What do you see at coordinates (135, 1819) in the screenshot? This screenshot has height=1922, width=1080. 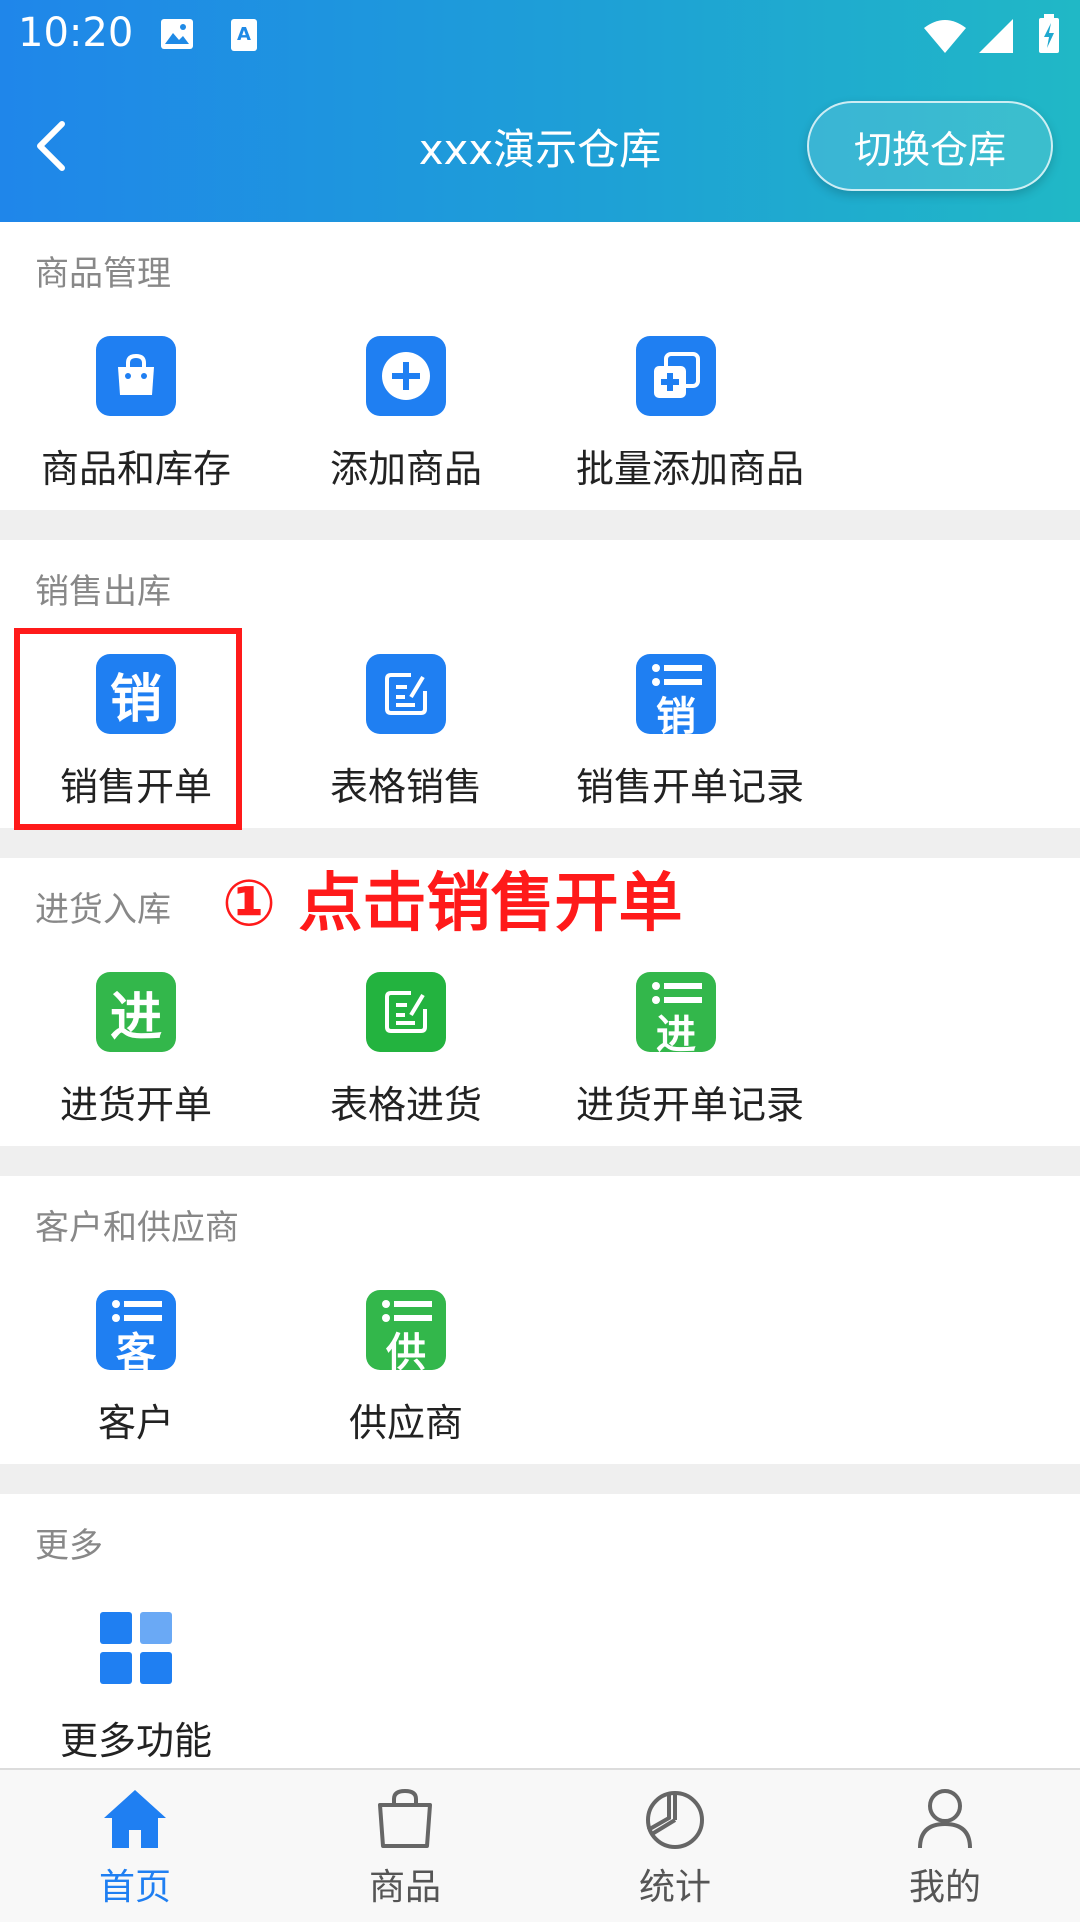 I see `home-icon` at bounding box center [135, 1819].